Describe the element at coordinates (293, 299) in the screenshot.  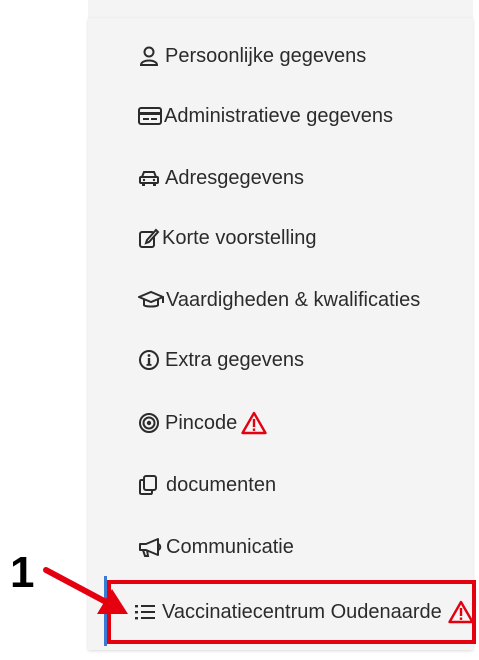
I see `menu-item-label: Vaardigheden & kwalificaties` at that location.